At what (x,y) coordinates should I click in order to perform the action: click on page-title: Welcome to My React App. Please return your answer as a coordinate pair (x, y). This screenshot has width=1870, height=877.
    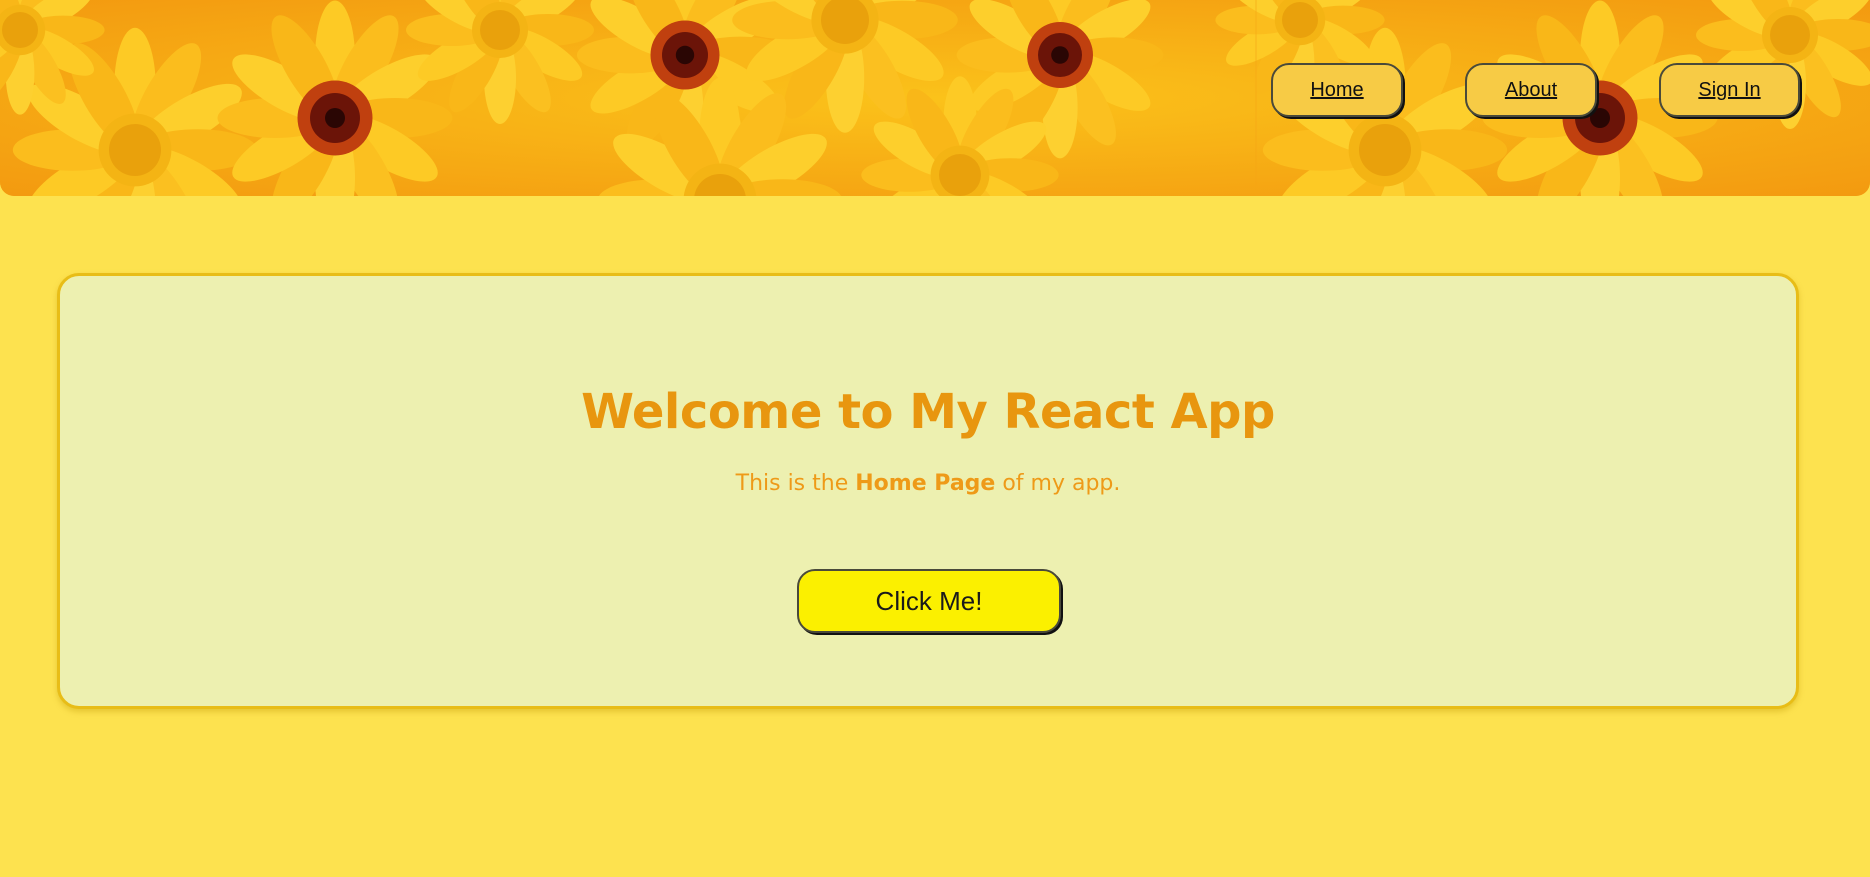
    Looking at the image, I should click on (928, 412).